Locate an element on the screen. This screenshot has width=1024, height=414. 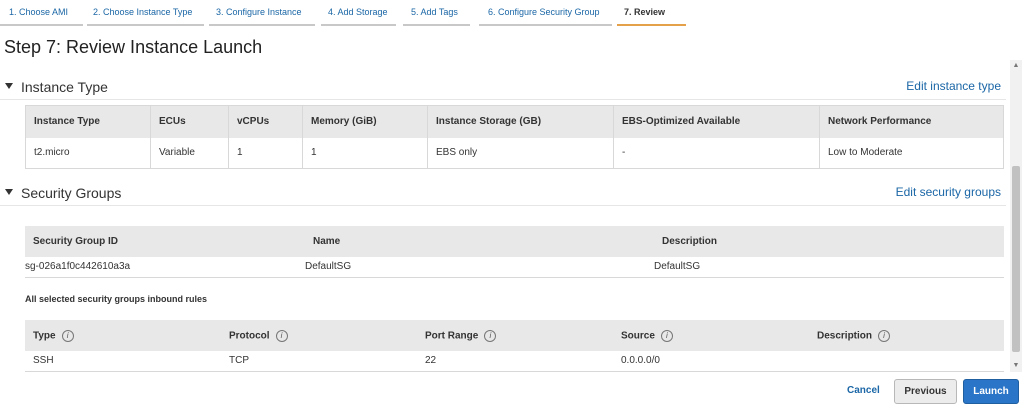
edit-instance-type-link: Edit instance type is located at coordinates (953, 86).